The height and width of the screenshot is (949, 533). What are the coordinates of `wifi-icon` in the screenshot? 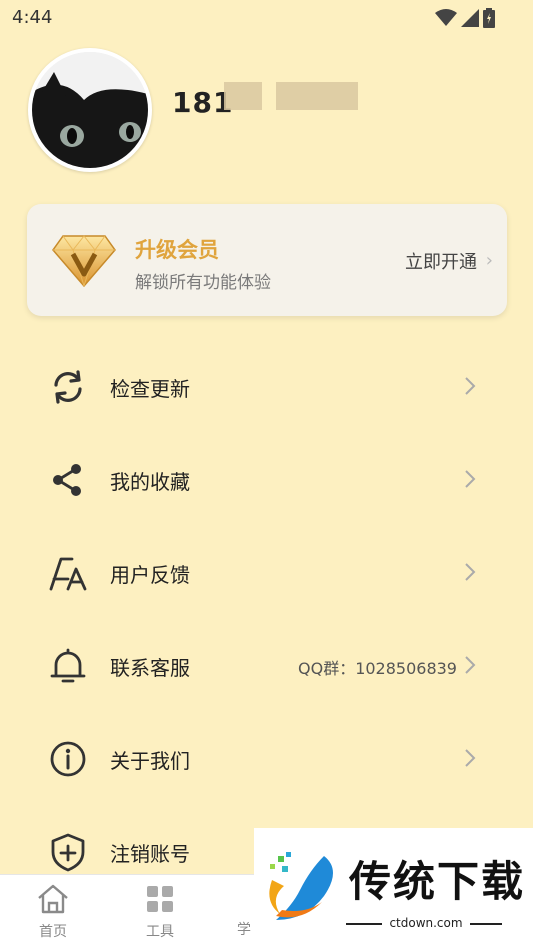 It's located at (446, 17).